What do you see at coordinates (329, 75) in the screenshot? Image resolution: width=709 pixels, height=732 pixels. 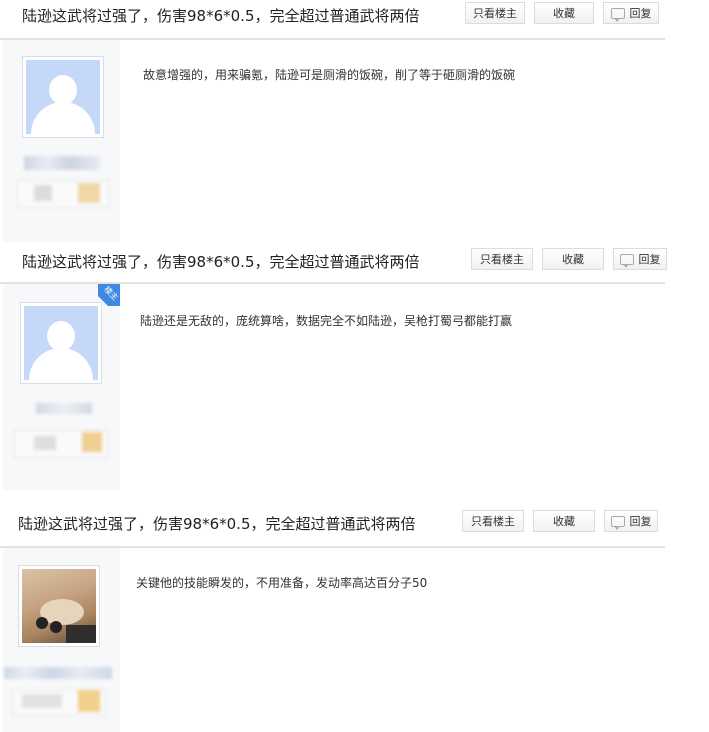 I see `post-content: 故意增强的，用来骗氪，陆逊可是厕滑的饭碗，削了等于砸厕滑的饭碗` at bounding box center [329, 75].